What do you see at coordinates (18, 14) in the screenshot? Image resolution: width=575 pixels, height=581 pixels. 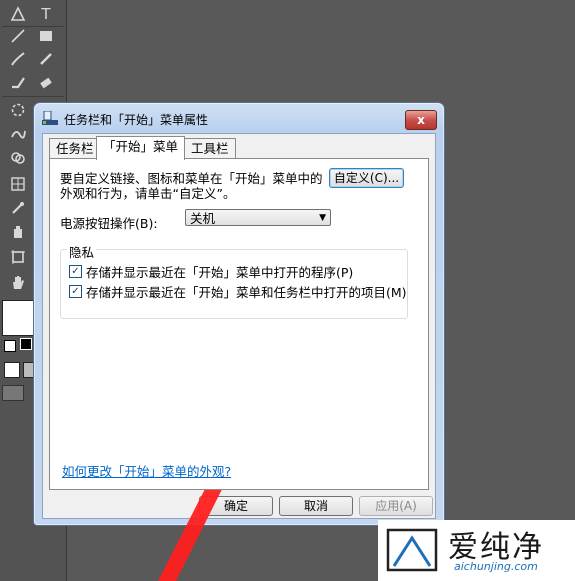 I see `pen-tool-icon` at bounding box center [18, 14].